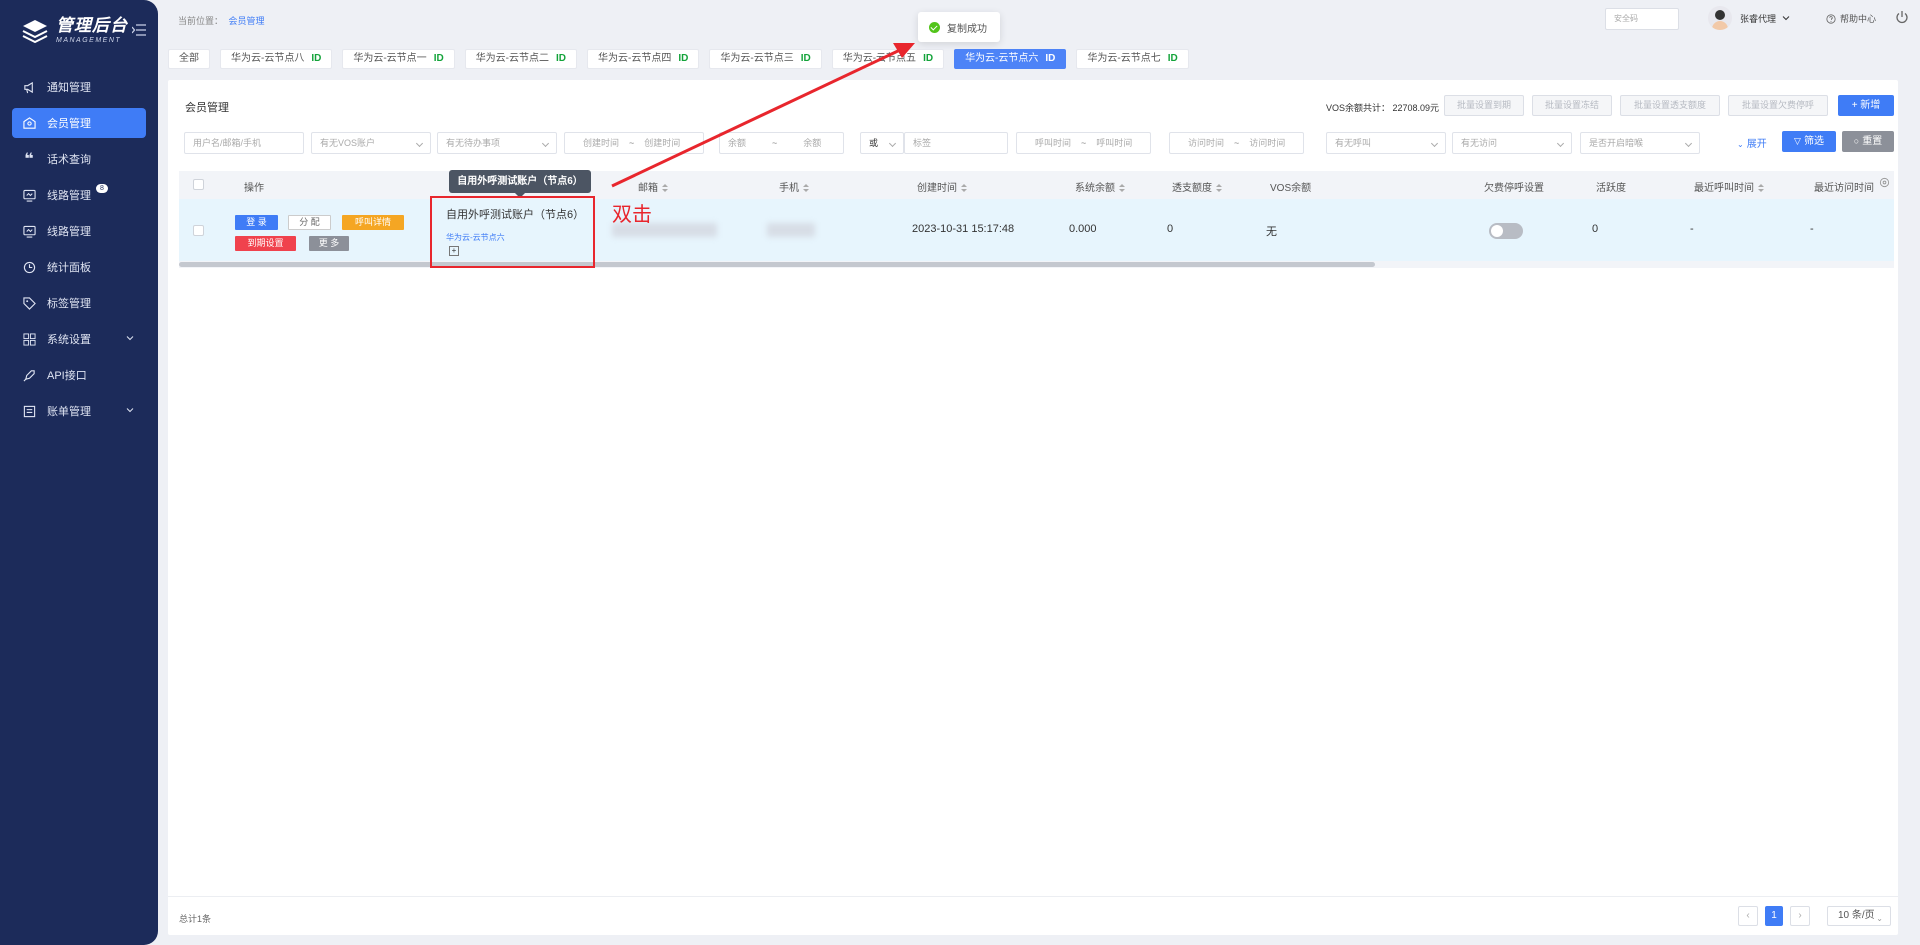  I want to click on sidebar-item-stats: 统计面板, so click(79, 267).